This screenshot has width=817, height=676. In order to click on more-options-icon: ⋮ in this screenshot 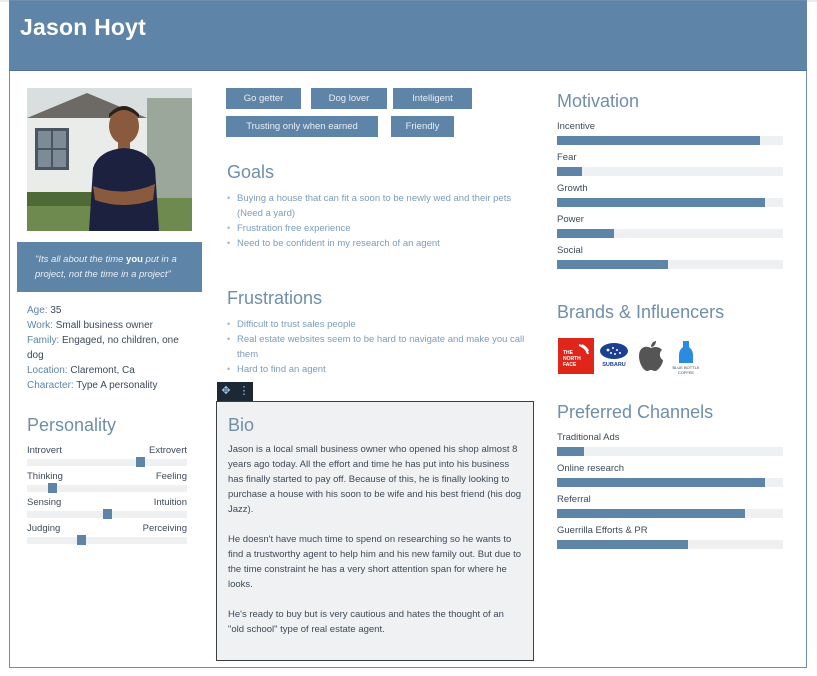, I will do `click(244, 391)`.